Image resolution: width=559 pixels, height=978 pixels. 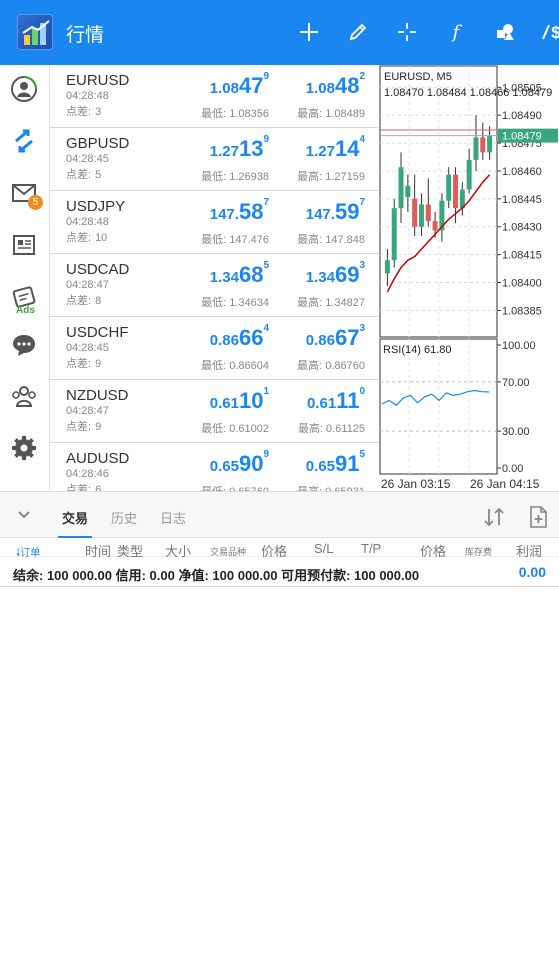 I want to click on ask-price: 147.597, so click(x=335, y=211).